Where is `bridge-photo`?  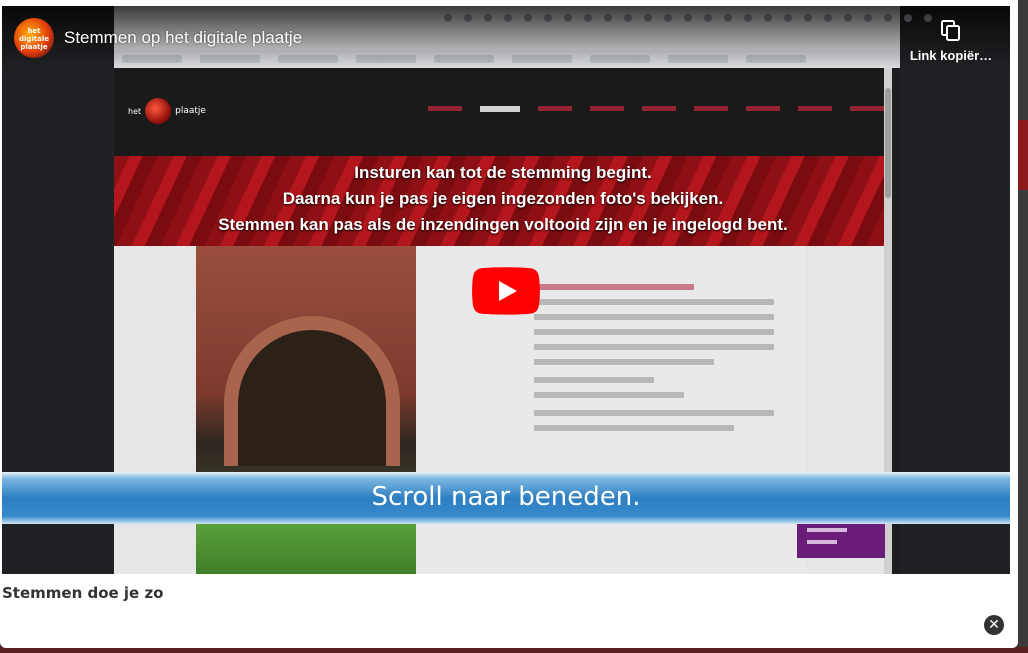
bridge-photo is located at coordinates (306, 410).